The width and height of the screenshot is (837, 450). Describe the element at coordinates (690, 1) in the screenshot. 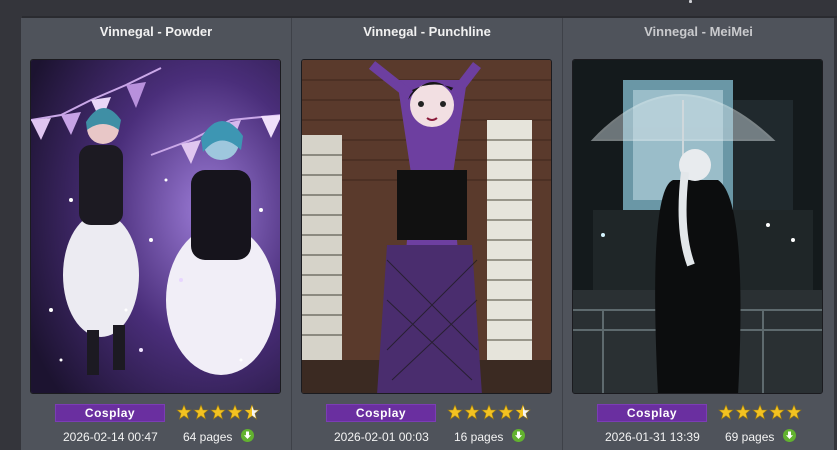

I see `top-bar-mark` at that location.